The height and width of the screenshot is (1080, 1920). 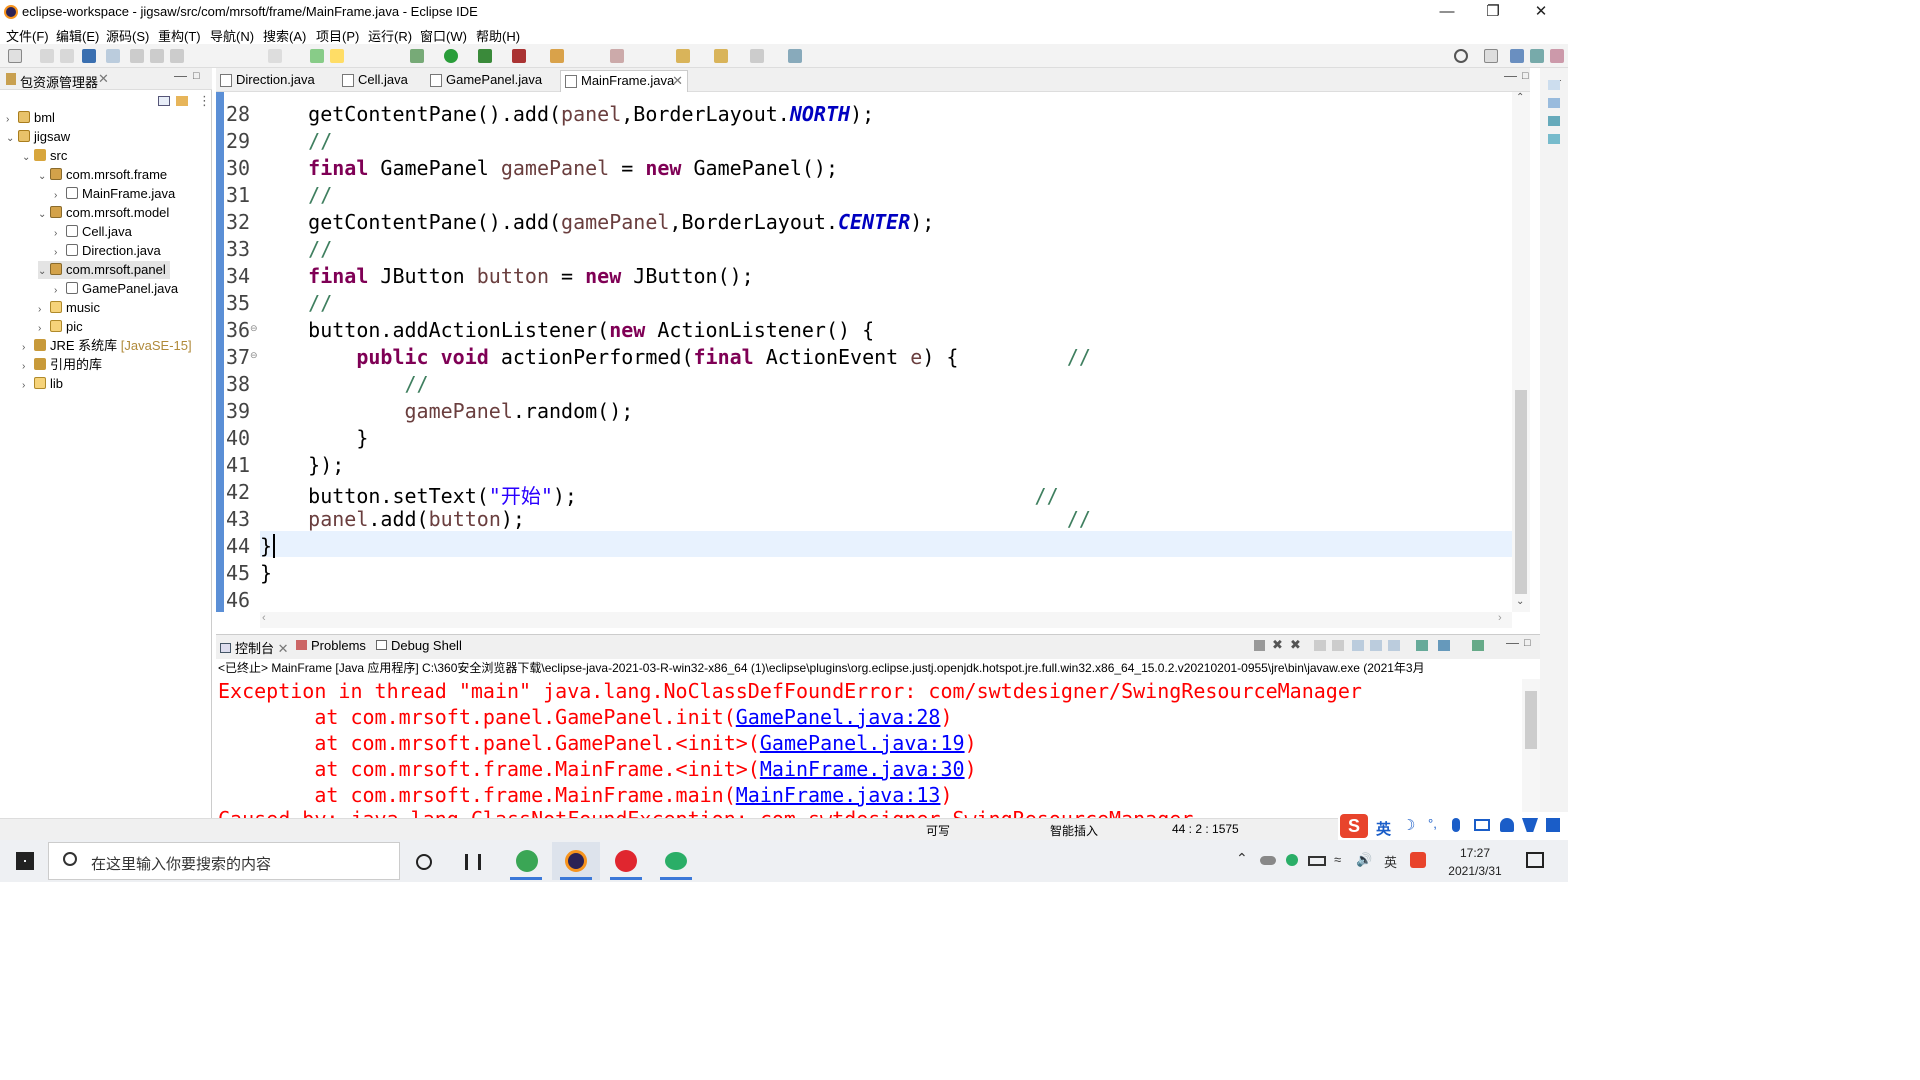 What do you see at coordinates (337, 56) in the screenshot?
I see `highlight-icon` at bounding box center [337, 56].